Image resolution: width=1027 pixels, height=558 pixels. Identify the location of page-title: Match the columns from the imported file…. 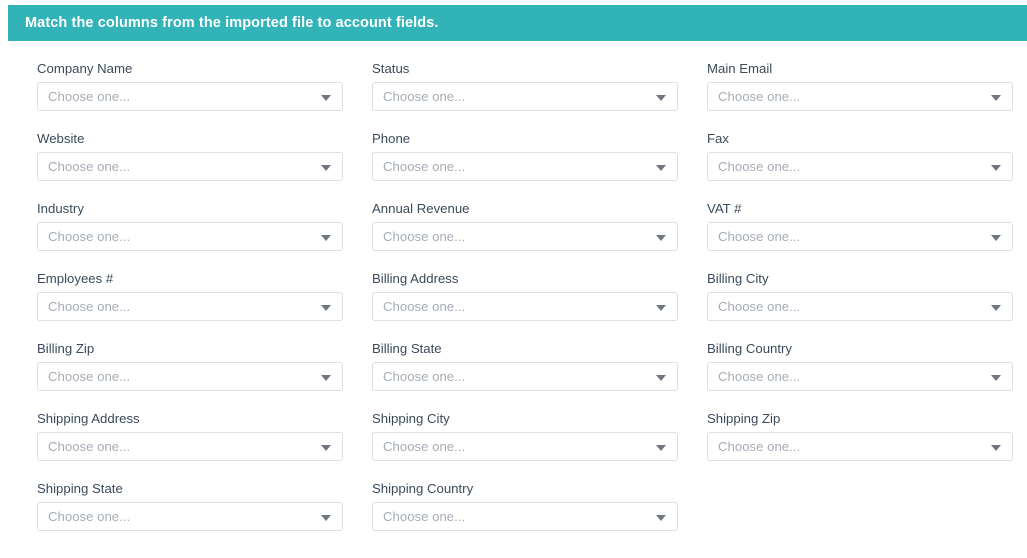
(232, 22).